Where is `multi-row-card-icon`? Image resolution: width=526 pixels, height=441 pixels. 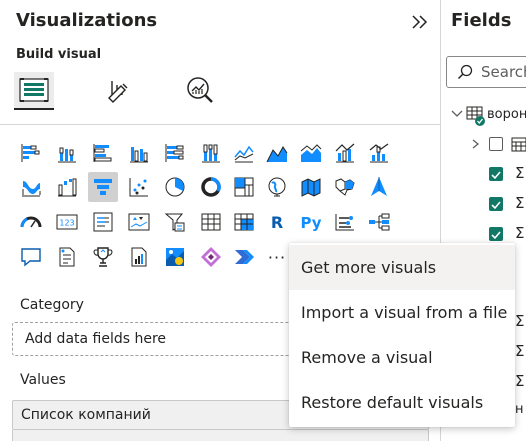
multi-row-card-icon is located at coordinates (103, 222).